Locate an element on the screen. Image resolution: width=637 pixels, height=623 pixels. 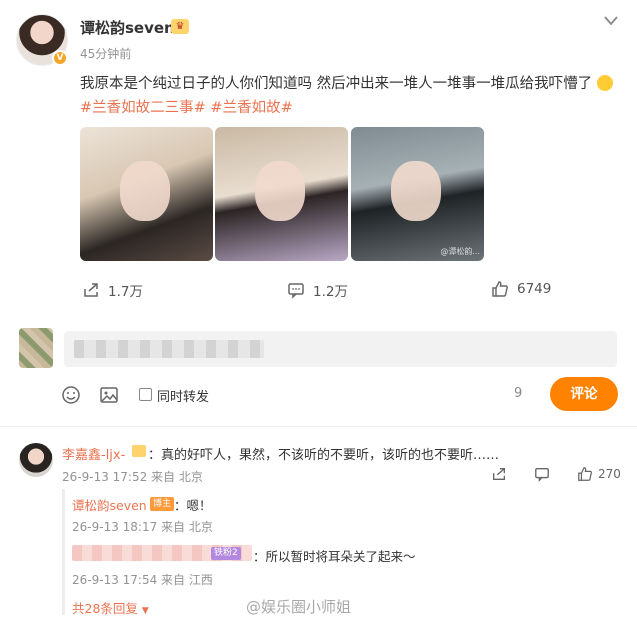
reply-text: ：所以暂时将耳朵关了起来～ is located at coordinates (334, 556).